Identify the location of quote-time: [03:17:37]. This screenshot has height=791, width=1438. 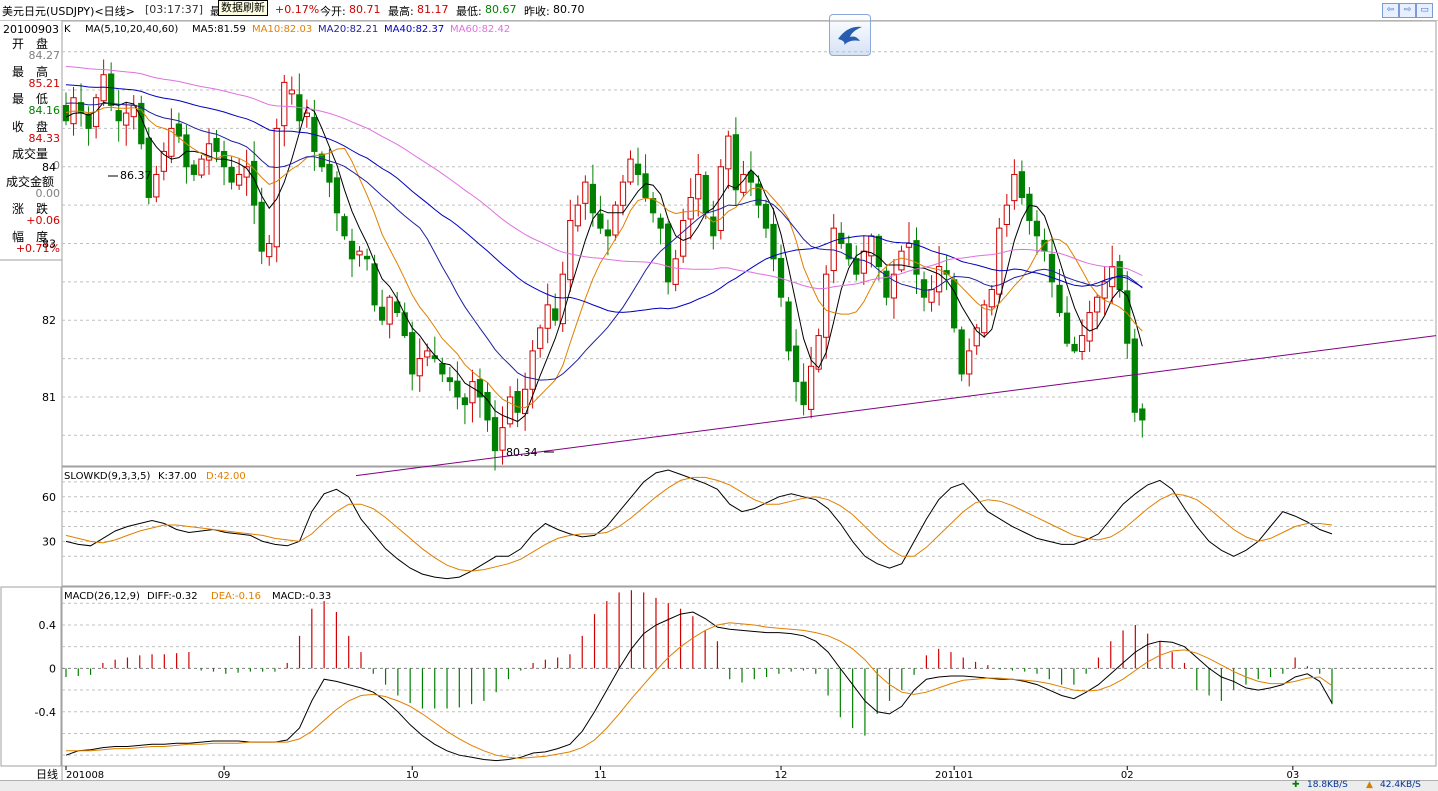
(174, 9).